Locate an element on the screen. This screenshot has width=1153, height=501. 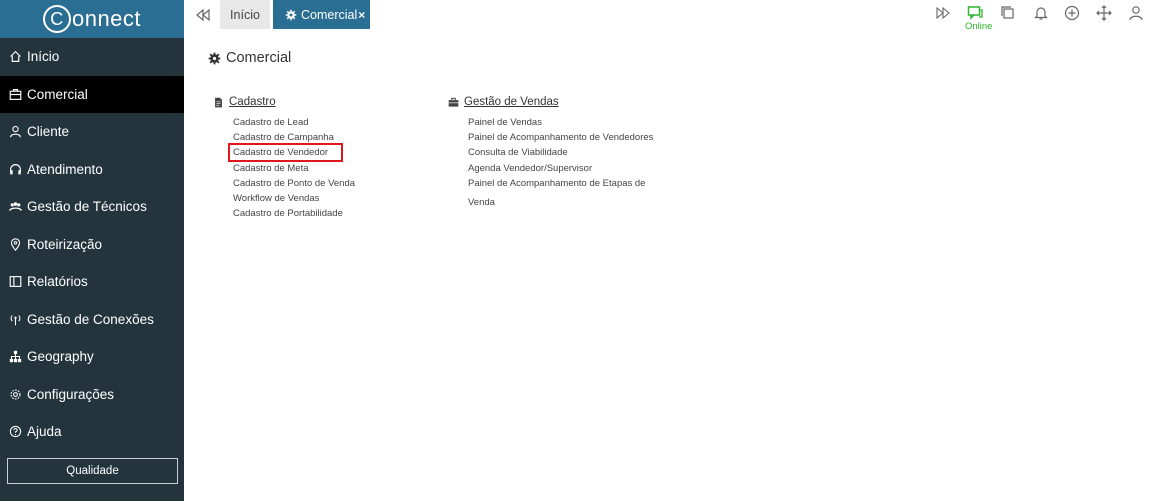
sidebar-item-relatorios: Relatórios is located at coordinates (92, 282).